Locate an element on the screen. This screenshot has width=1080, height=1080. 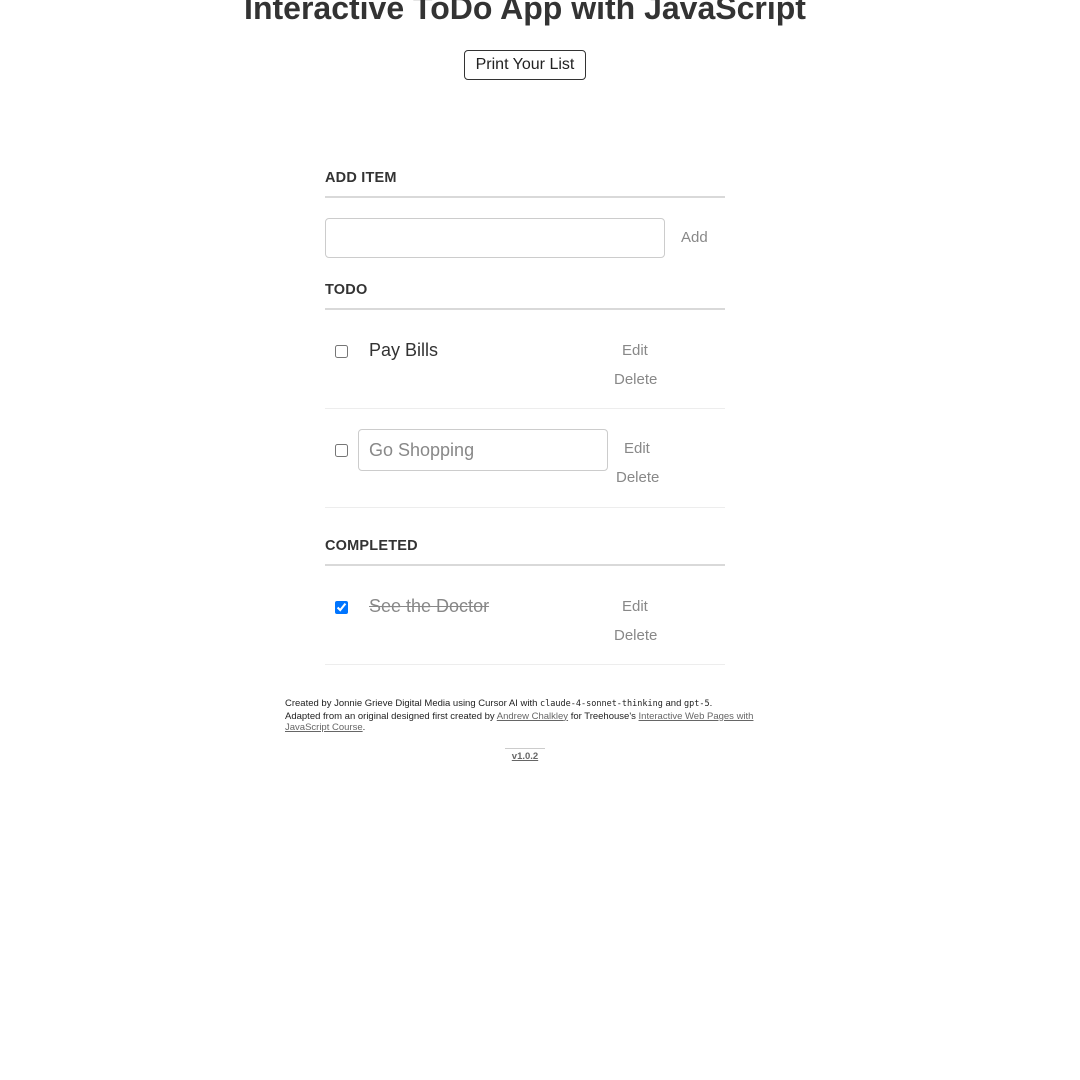
task-item-go-shopping: Edit Delete is located at coordinates (525, 458).